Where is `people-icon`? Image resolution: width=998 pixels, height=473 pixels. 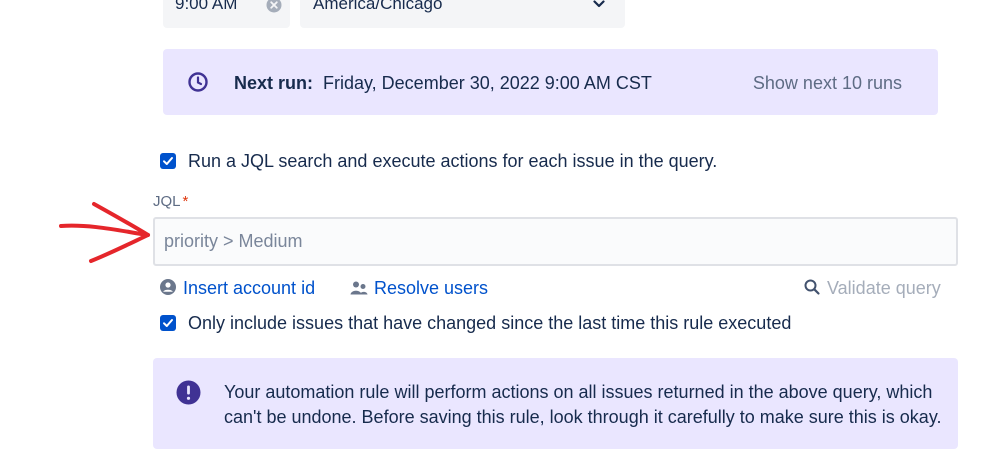 people-icon is located at coordinates (359, 288).